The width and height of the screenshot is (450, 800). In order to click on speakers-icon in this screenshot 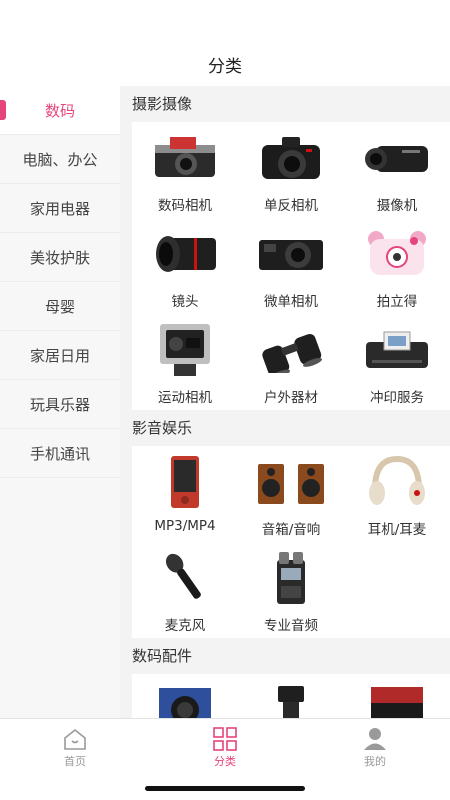, I will do `click(291, 482)`.